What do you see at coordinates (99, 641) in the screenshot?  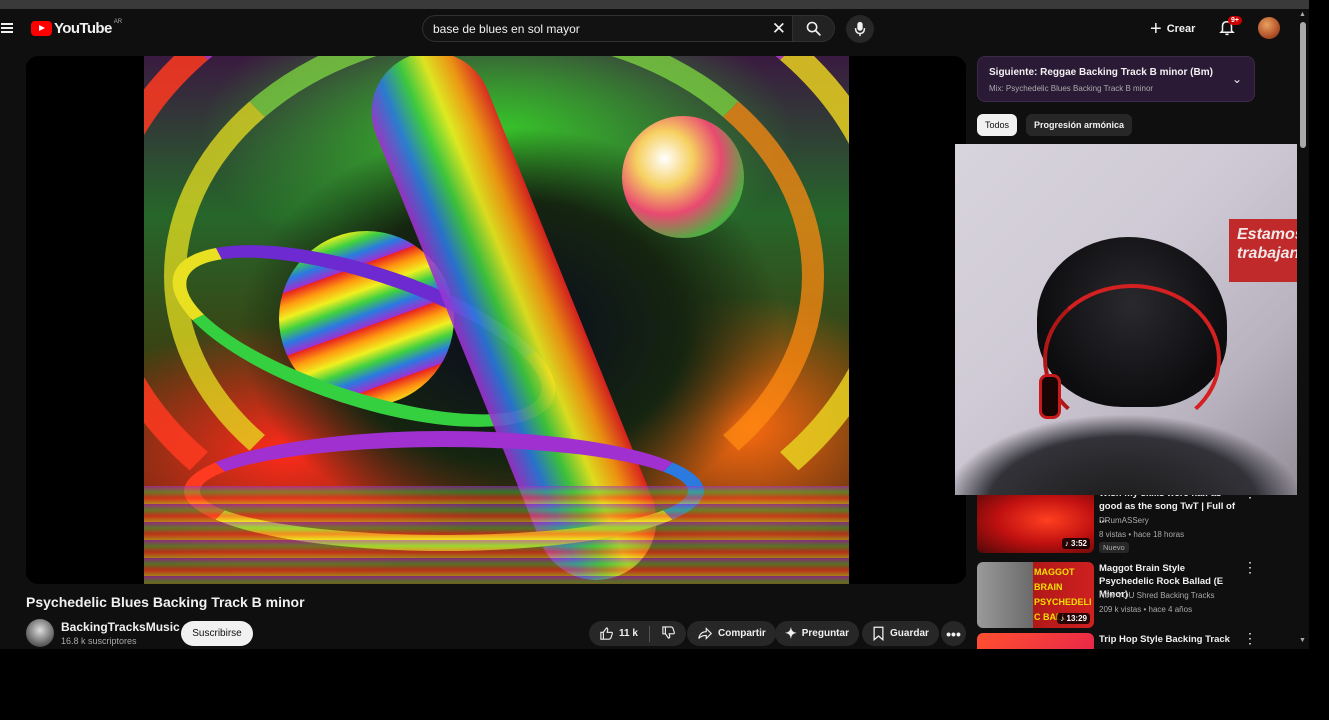 I see `subscriber-count: 16.8 k suscriptores` at bounding box center [99, 641].